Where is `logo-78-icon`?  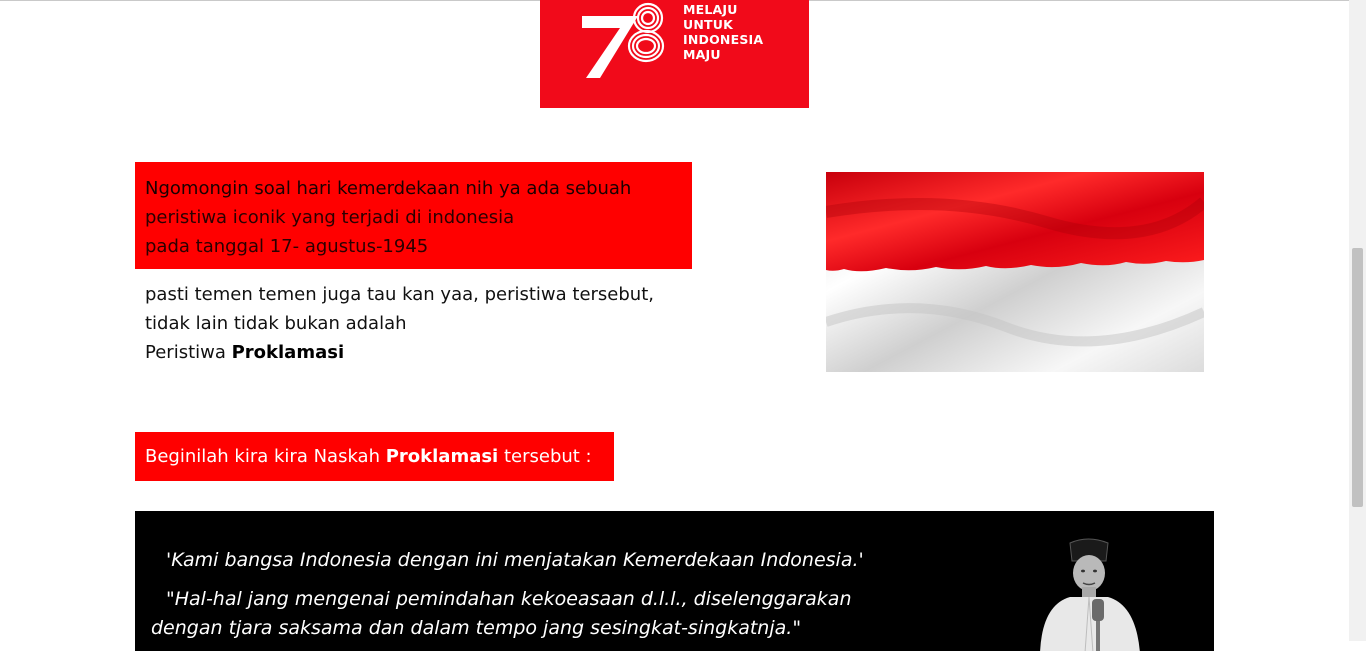
logo-78-icon is located at coordinates (623, 40).